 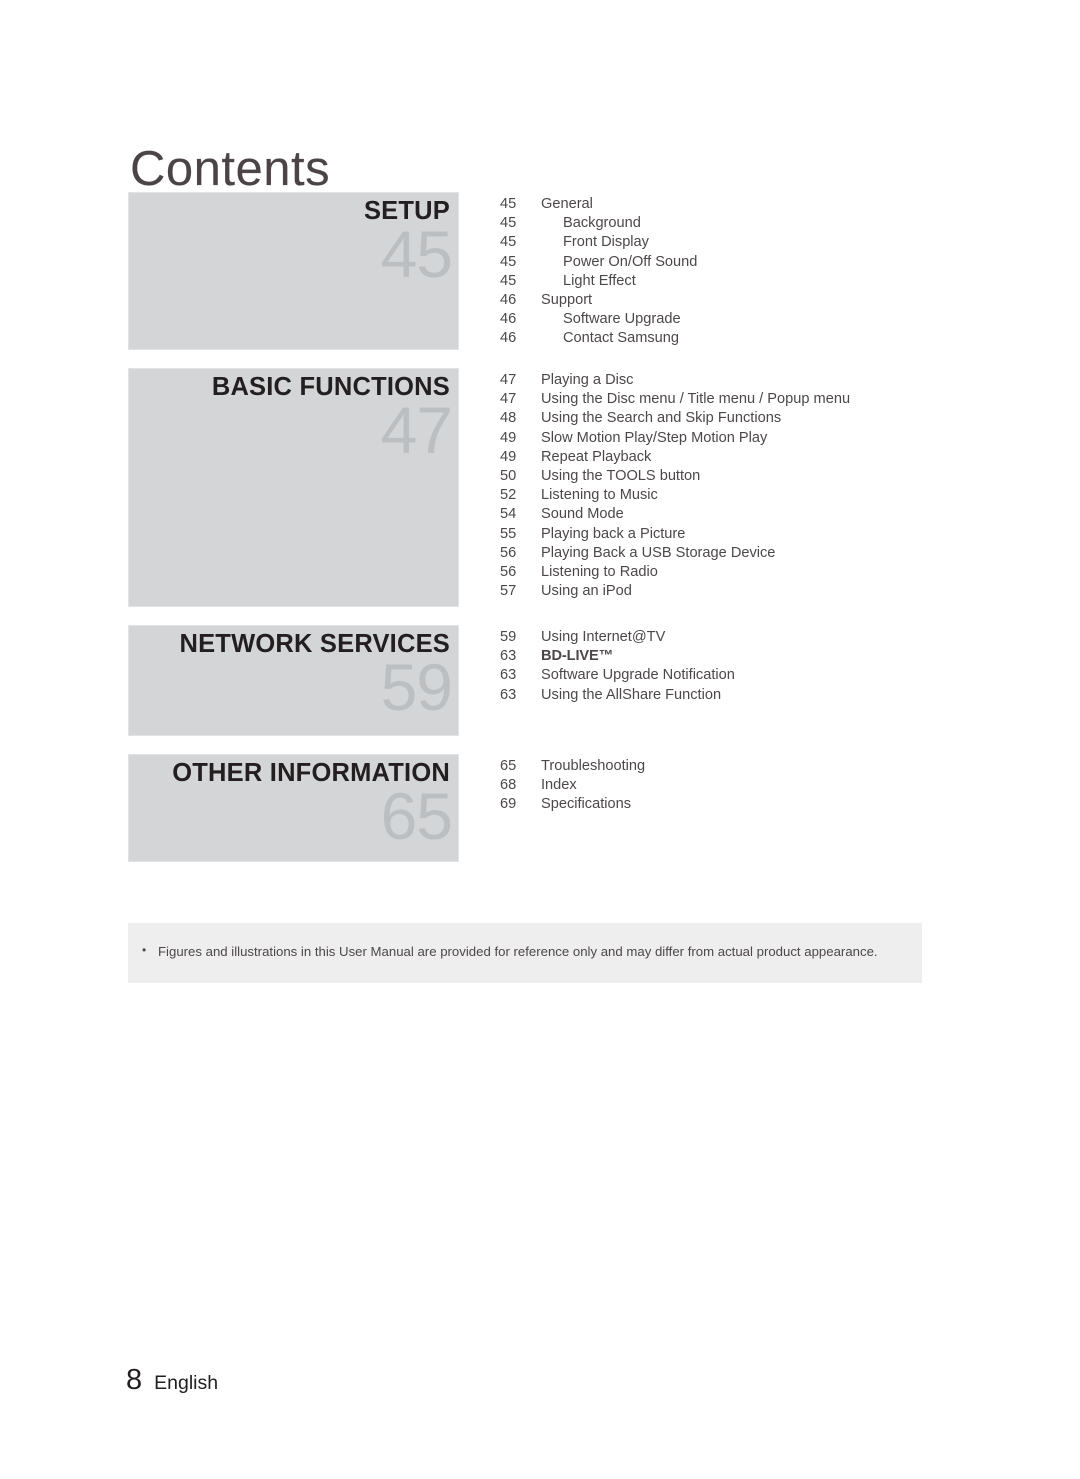 I want to click on section-page-number: 45, so click(x=416, y=254).